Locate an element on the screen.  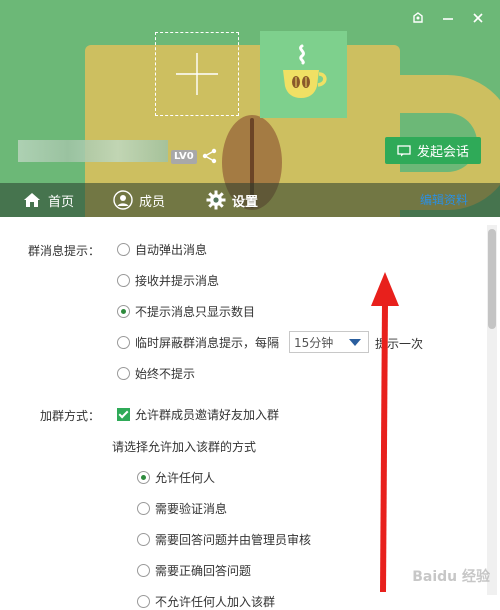
tab-bar: 首页 成员 设置 编辑资料 is located at coordinates (250, 200).